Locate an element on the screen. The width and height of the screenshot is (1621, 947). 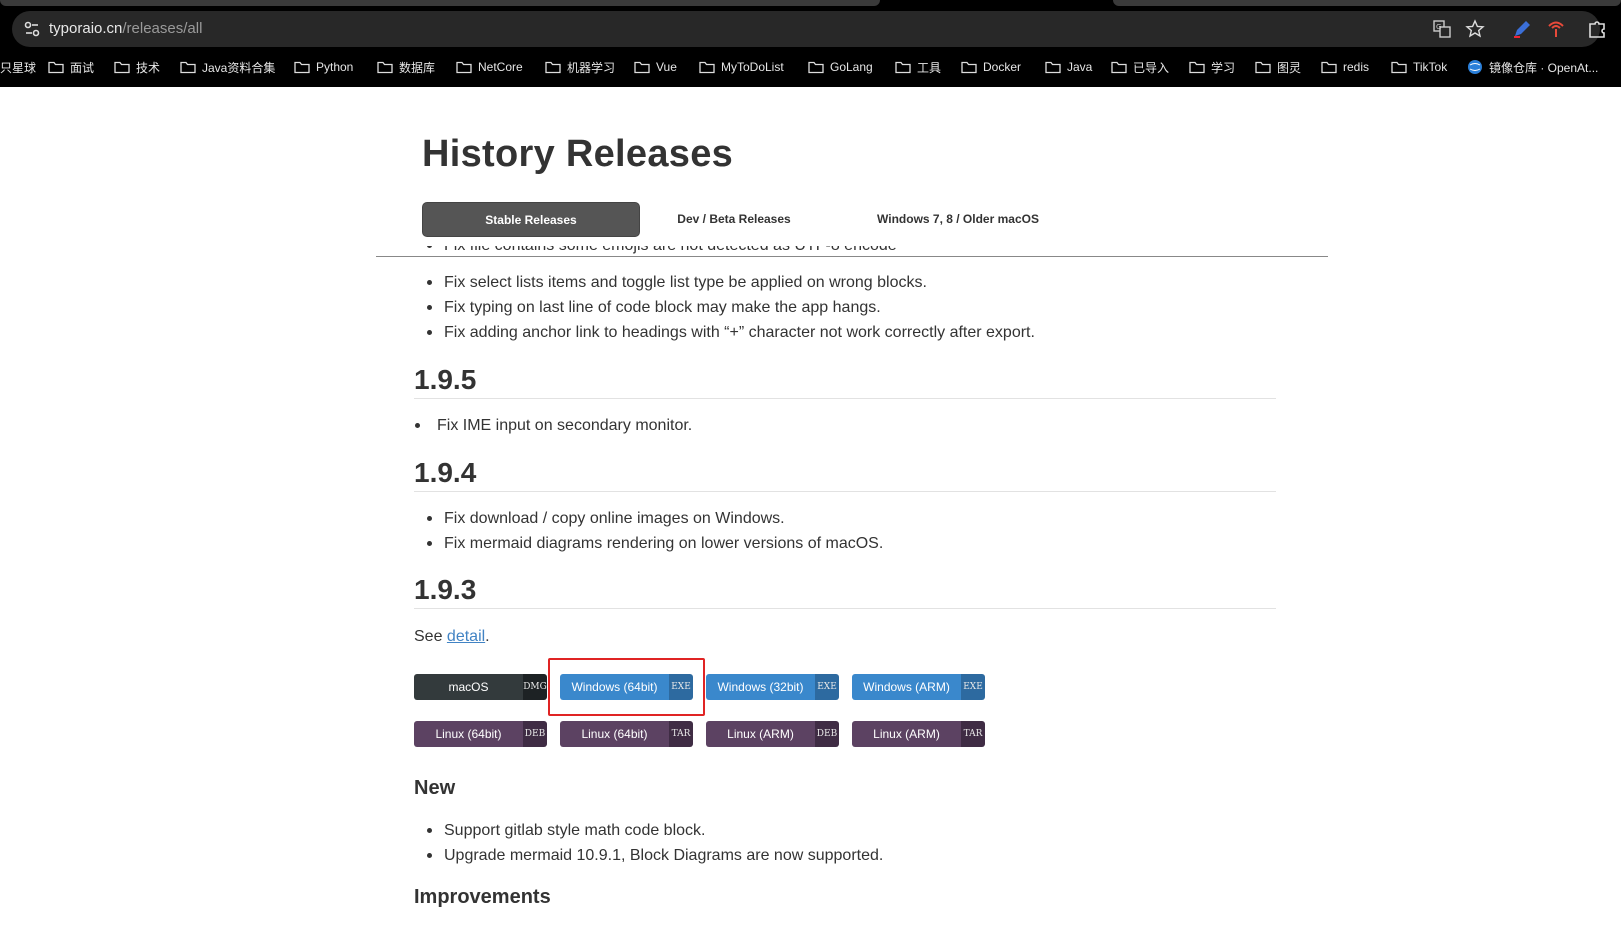
bookmark-folder: Java is located at coordinates (1068, 67).